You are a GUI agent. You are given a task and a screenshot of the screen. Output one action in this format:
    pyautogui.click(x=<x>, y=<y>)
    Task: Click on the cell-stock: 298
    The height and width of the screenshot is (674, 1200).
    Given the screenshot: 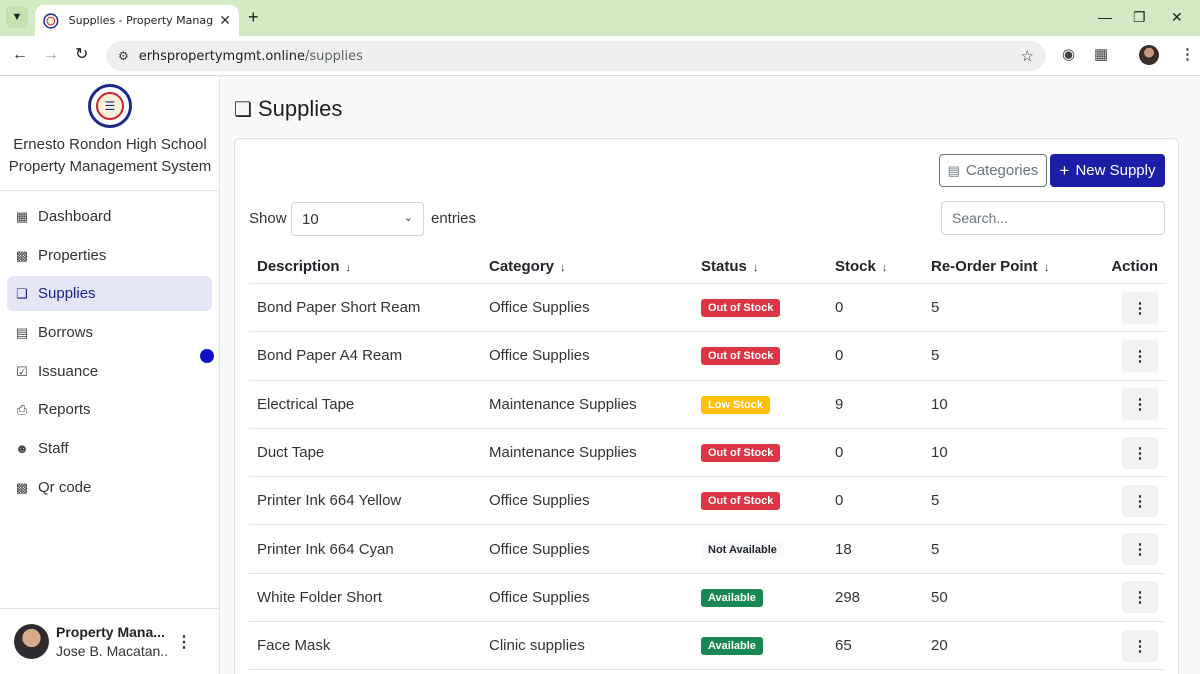 What is the action you would take?
    pyautogui.click(x=848, y=597)
    